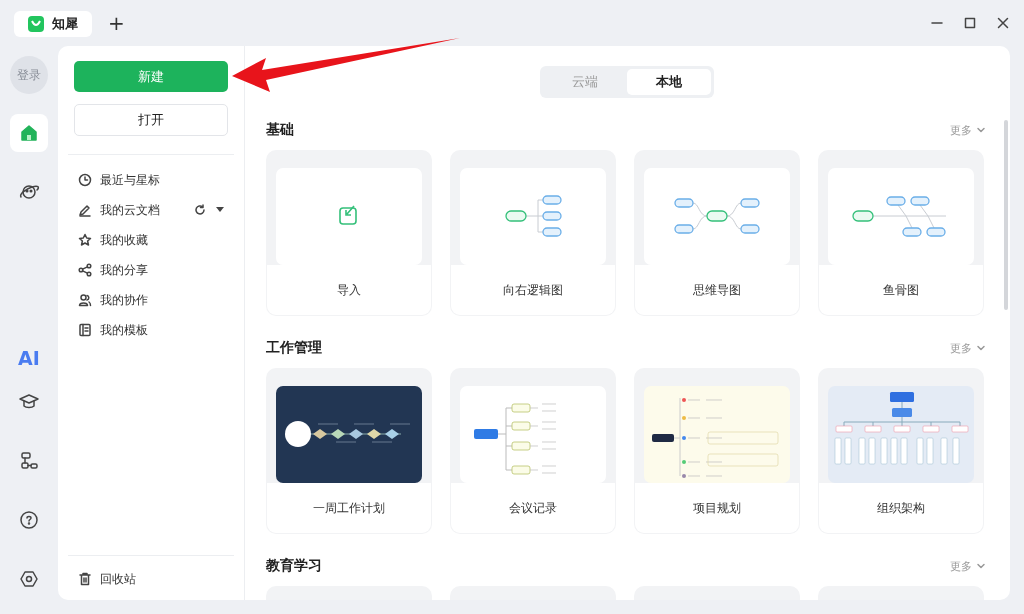  I want to click on home-button, so click(29, 133).